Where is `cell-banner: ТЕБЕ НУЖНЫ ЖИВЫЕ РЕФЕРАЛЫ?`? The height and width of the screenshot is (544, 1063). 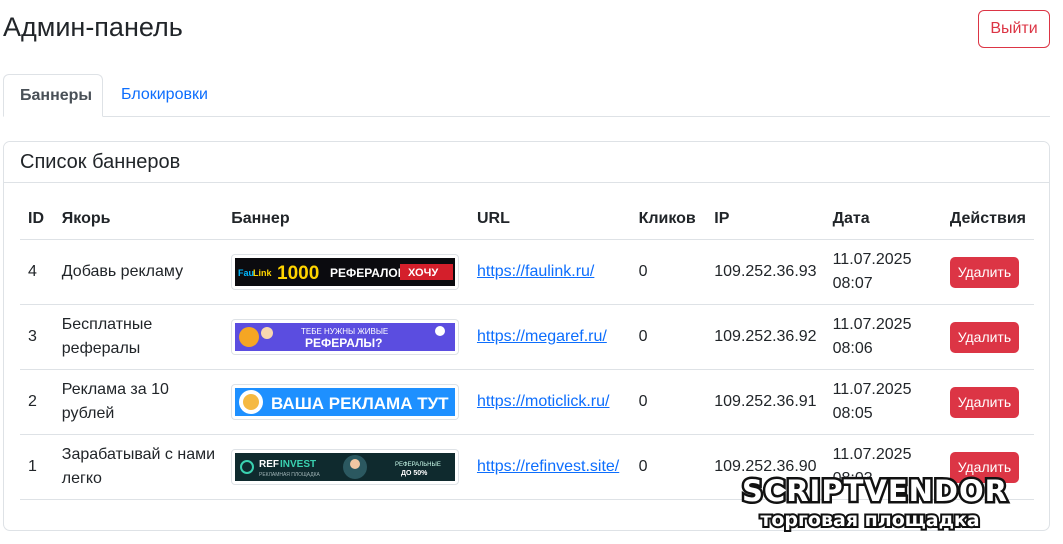
cell-banner: ТЕБЕ НУЖНЫ ЖИВЫЕ РЕФЕРАЛЫ? is located at coordinates (346, 337).